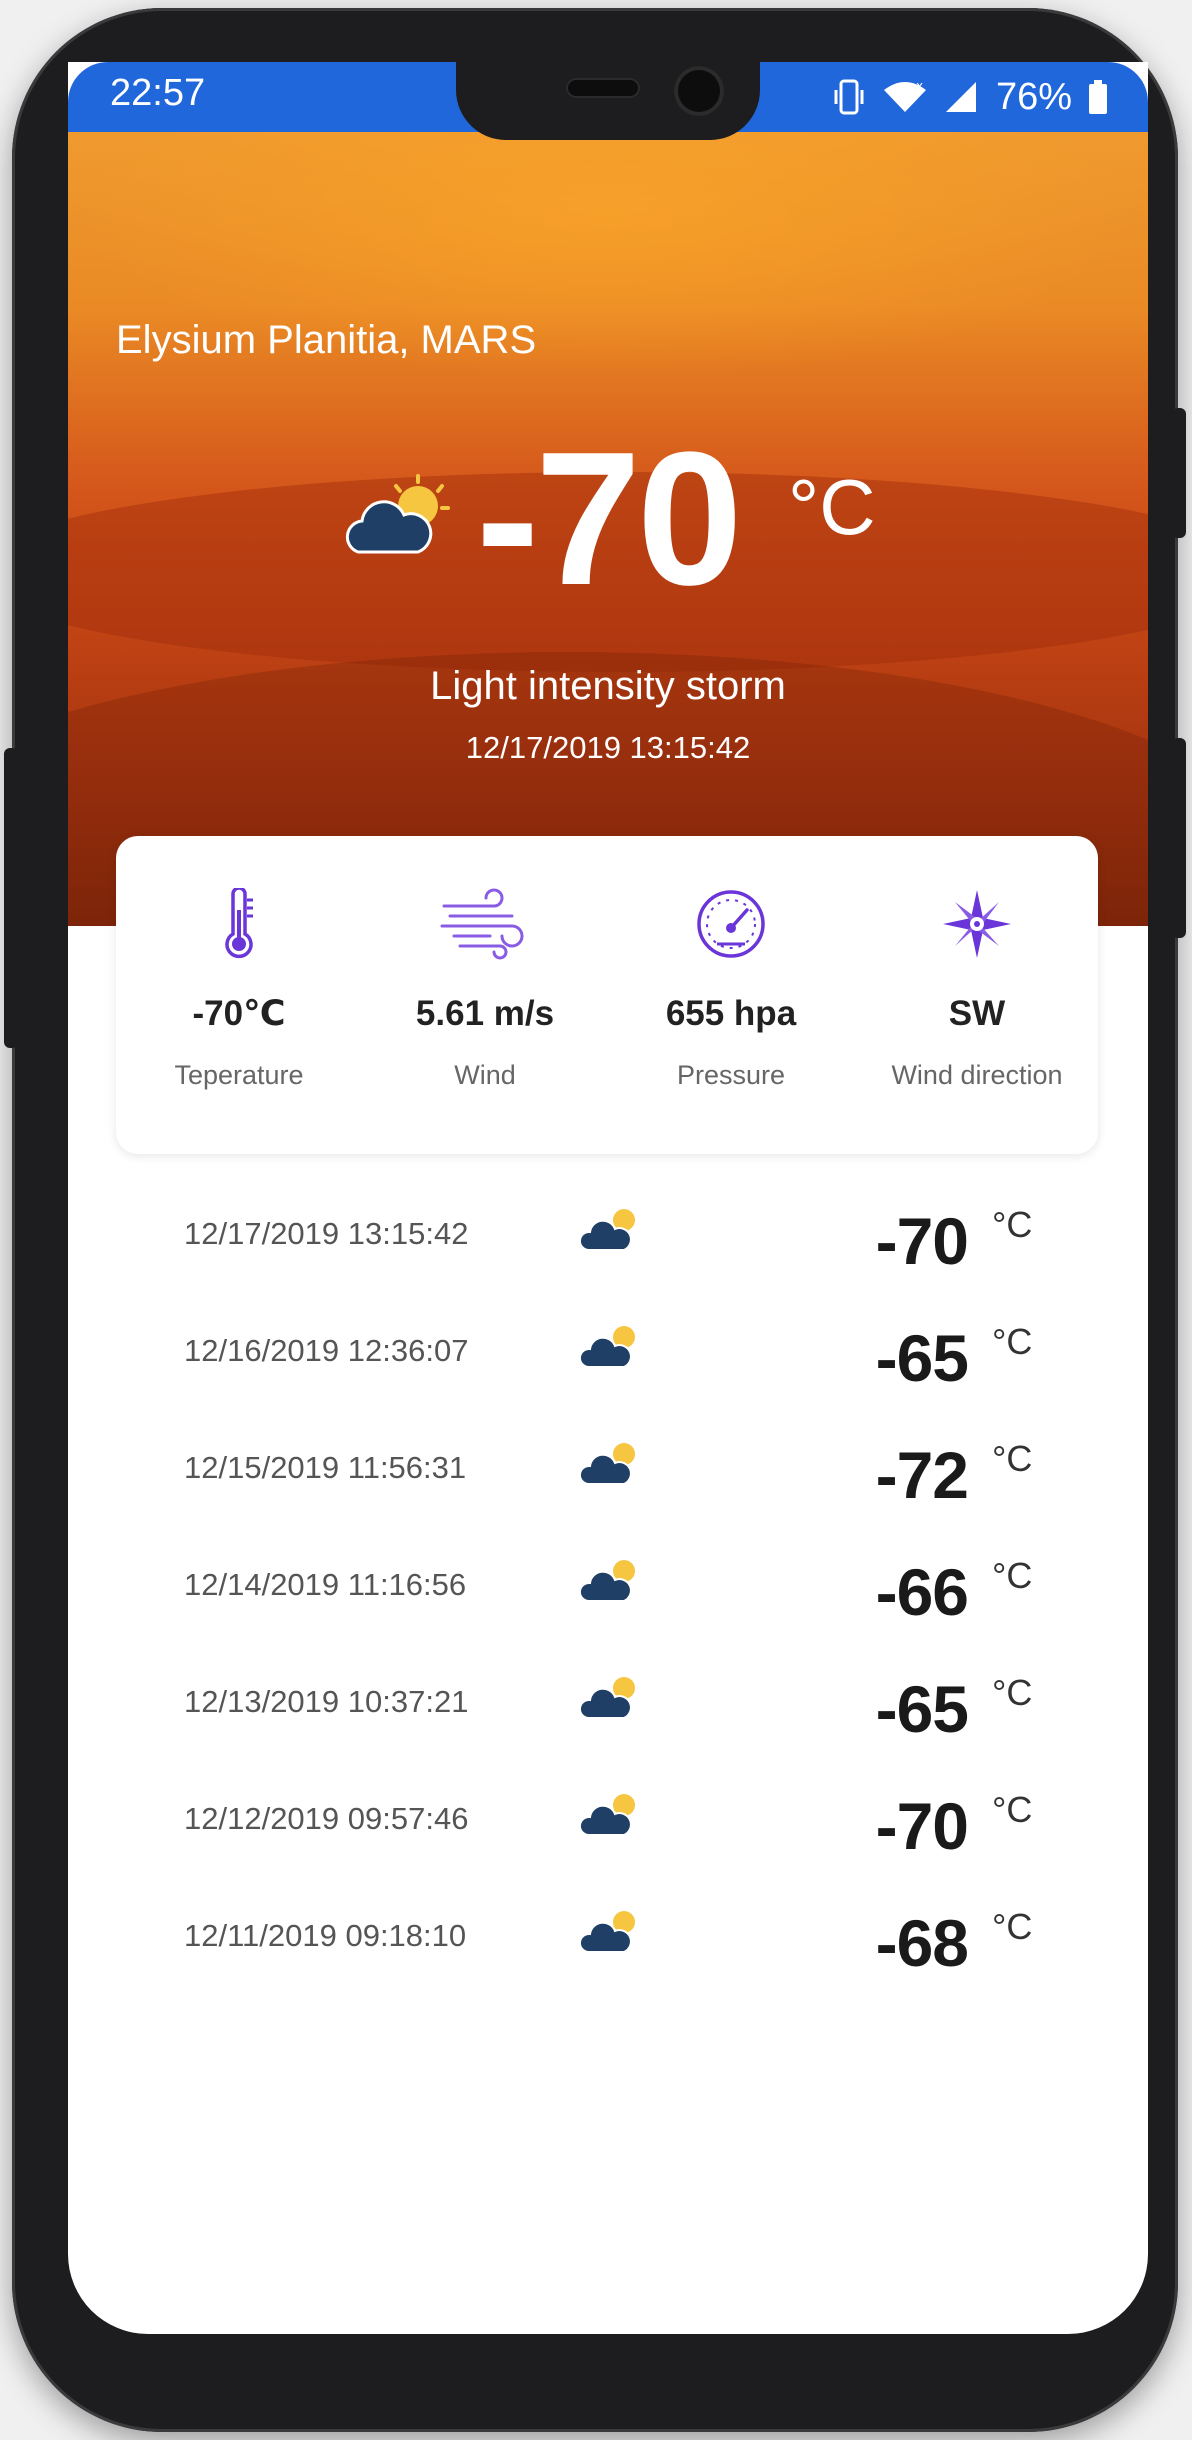 The width and height of the screenshot is (1192, 2440). What do you see at coordinates (922, 1943) in the screenshot?
I see `list-item-temperature: -68` at bounding box center [922, 1943].